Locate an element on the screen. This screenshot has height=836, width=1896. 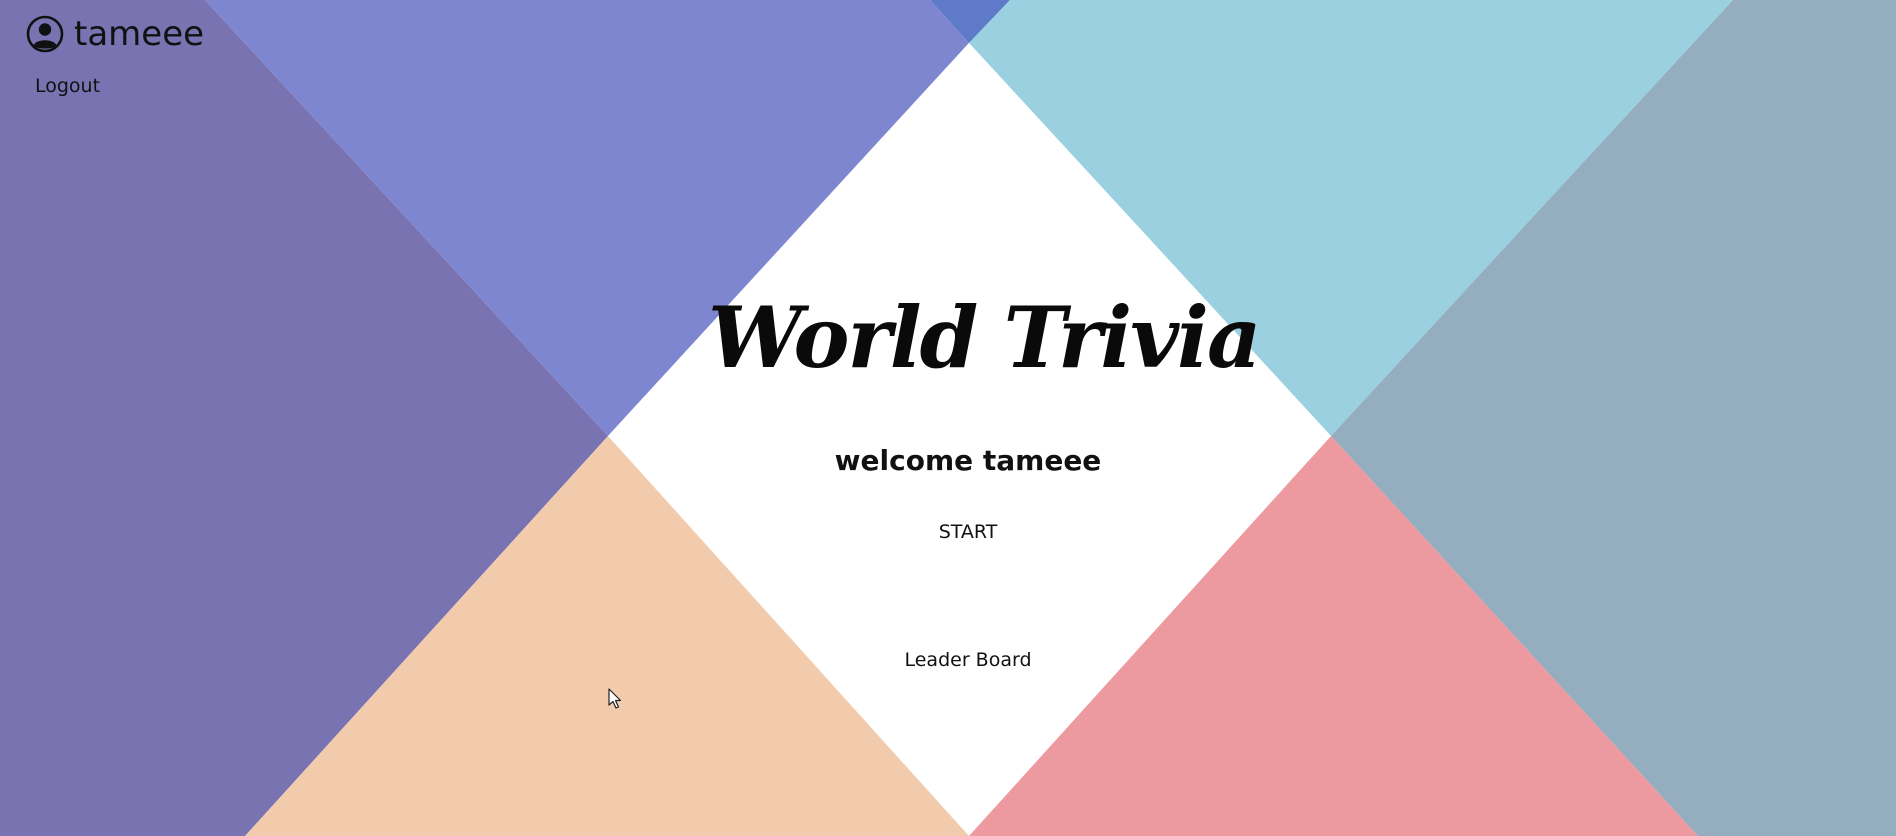
leaderboard-button: Leader Board is located at coordinates (968, 660).